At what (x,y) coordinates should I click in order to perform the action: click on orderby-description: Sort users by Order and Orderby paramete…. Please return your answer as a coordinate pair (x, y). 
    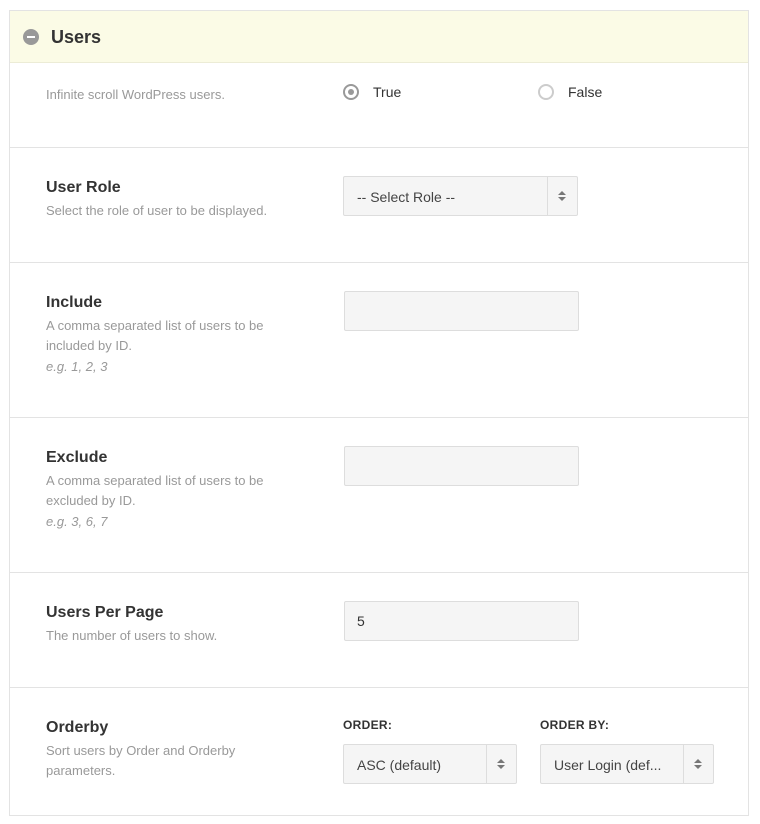
    Looking at the image, I should click on (141, 760).